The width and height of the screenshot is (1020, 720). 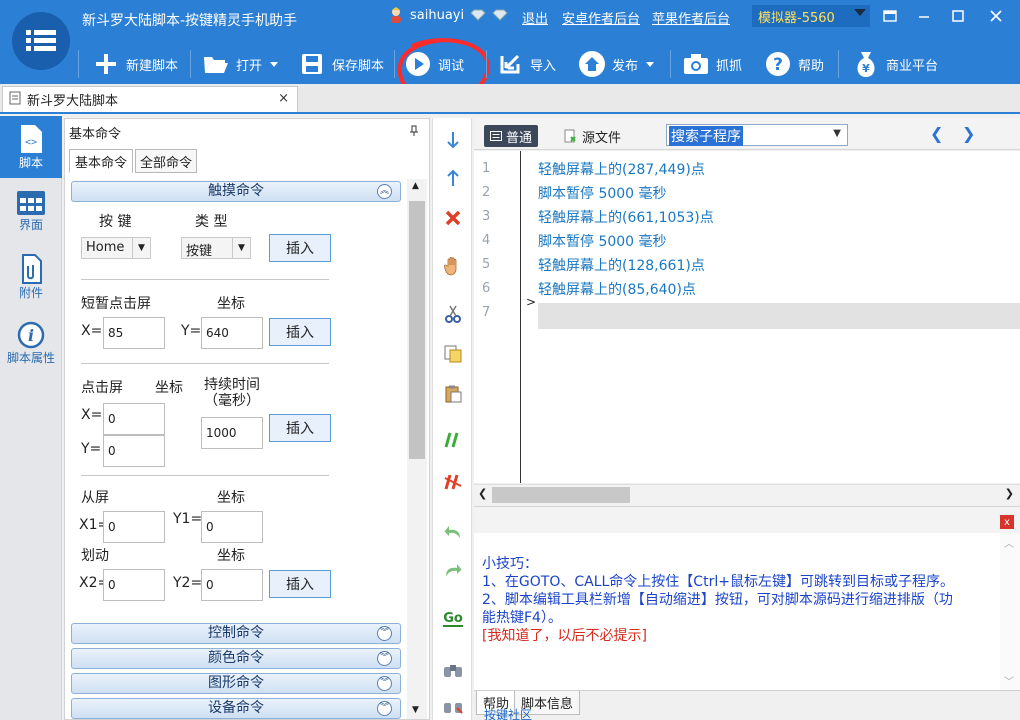 What do you see at coordinates (92, 415) in the screenshot?
I see `x-label: X=` at bounding box center [92, 415].